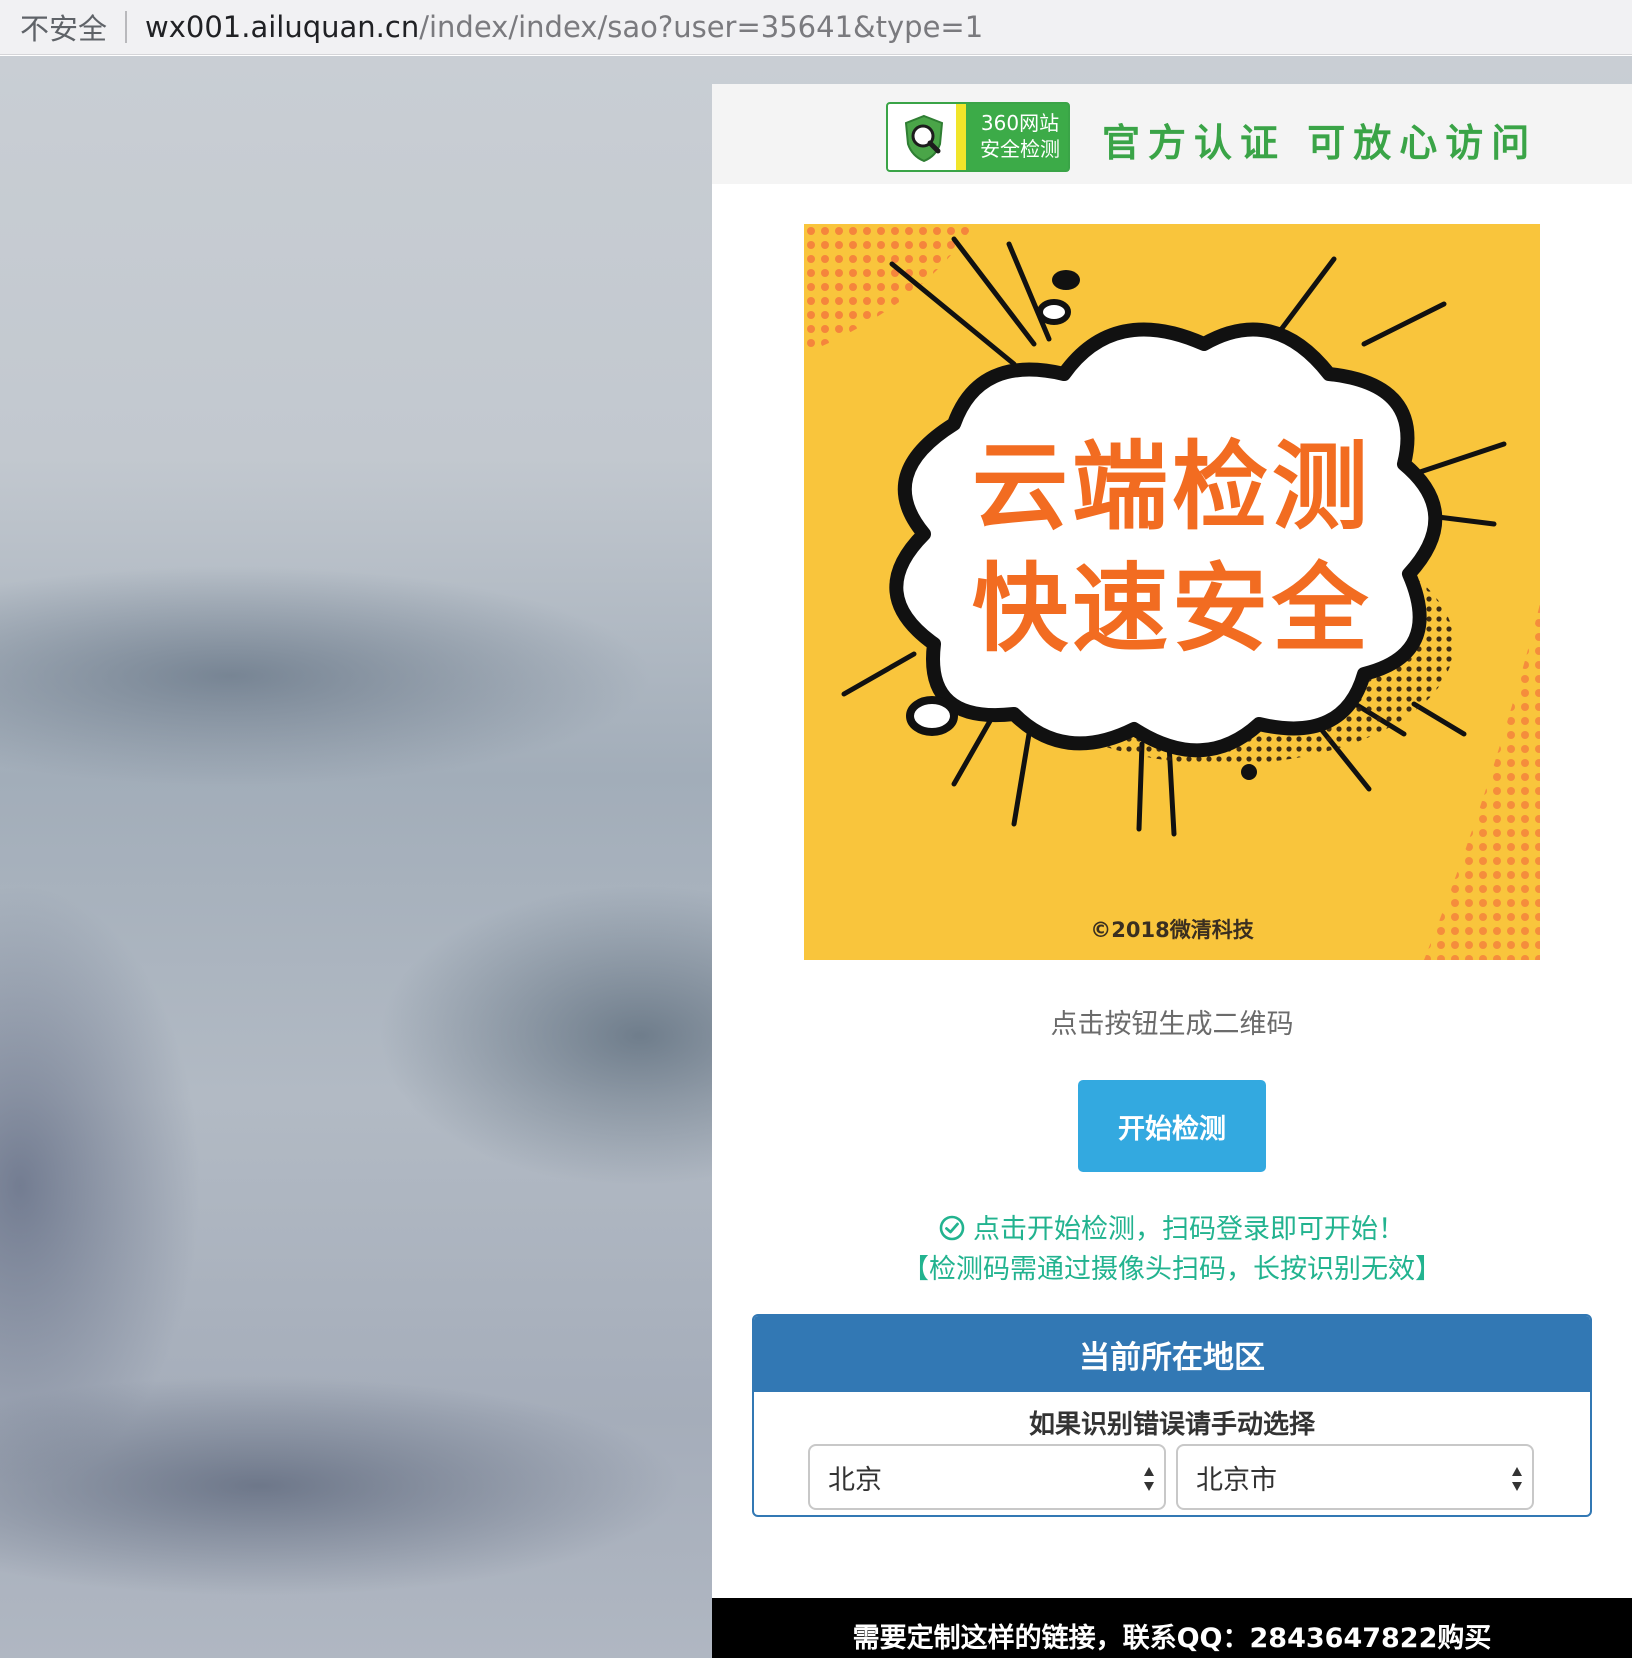 This screenshot has height=1658, width=1632. I want to click on hero-headline-2: 快速安全, so click(1172, 609).